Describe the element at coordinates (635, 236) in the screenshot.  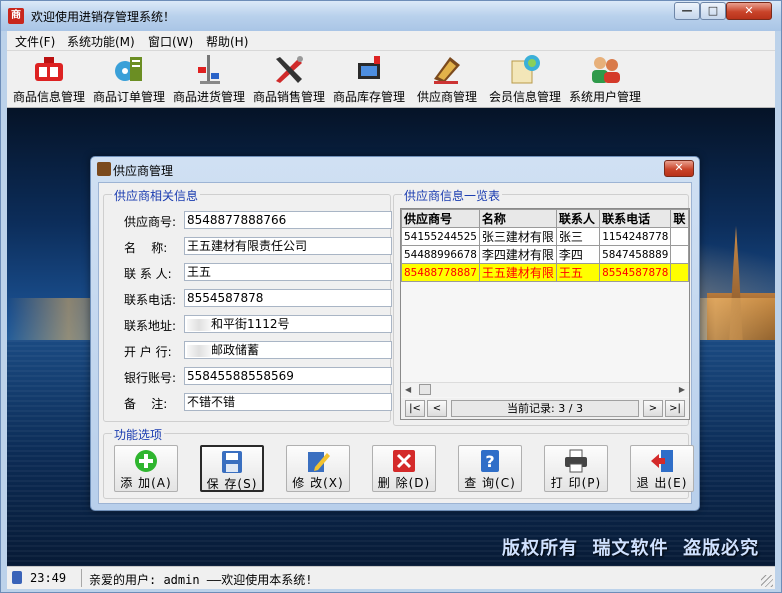
I see `table-cell: 1154248778` at that location.